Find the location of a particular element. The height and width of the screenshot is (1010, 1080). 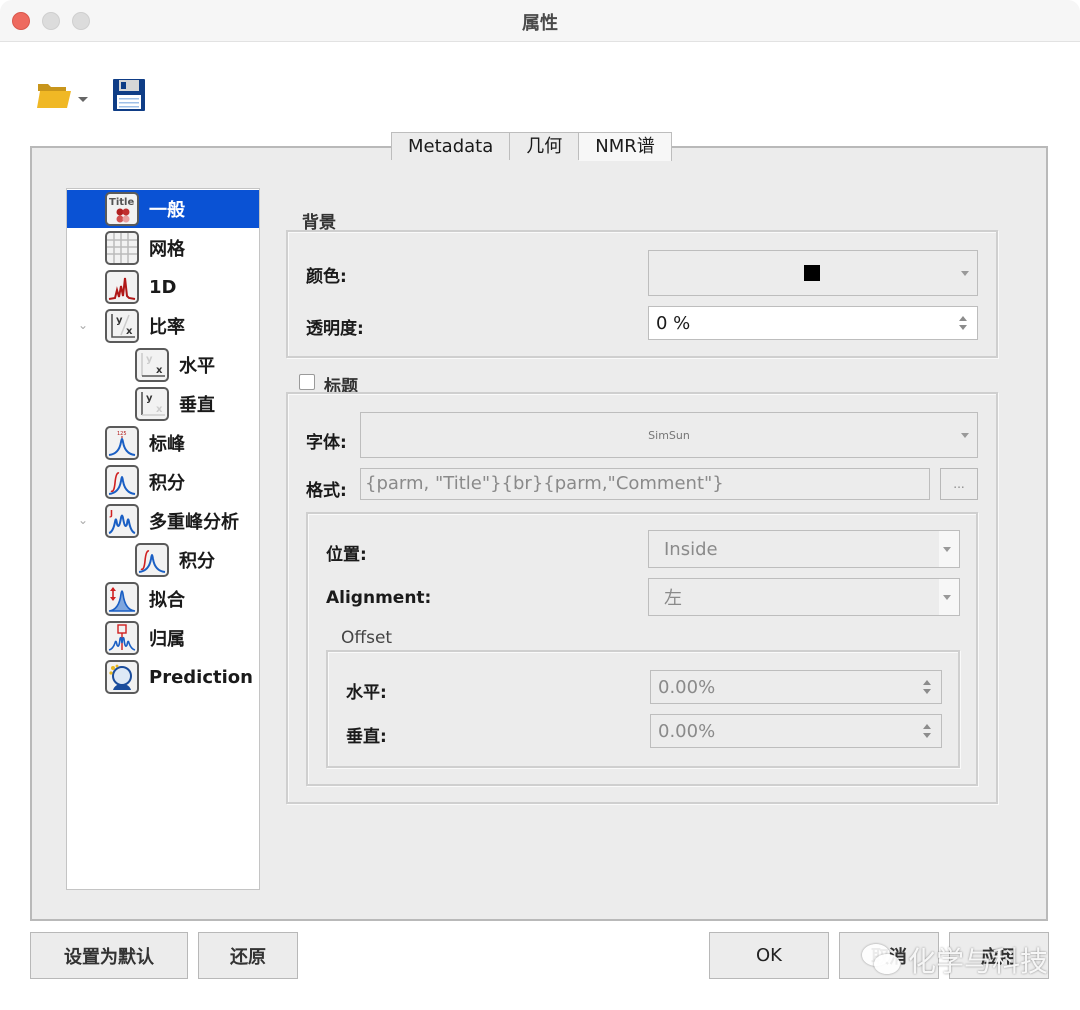

transparency-spinbox: 0 % is located at coordinates (813, 323).